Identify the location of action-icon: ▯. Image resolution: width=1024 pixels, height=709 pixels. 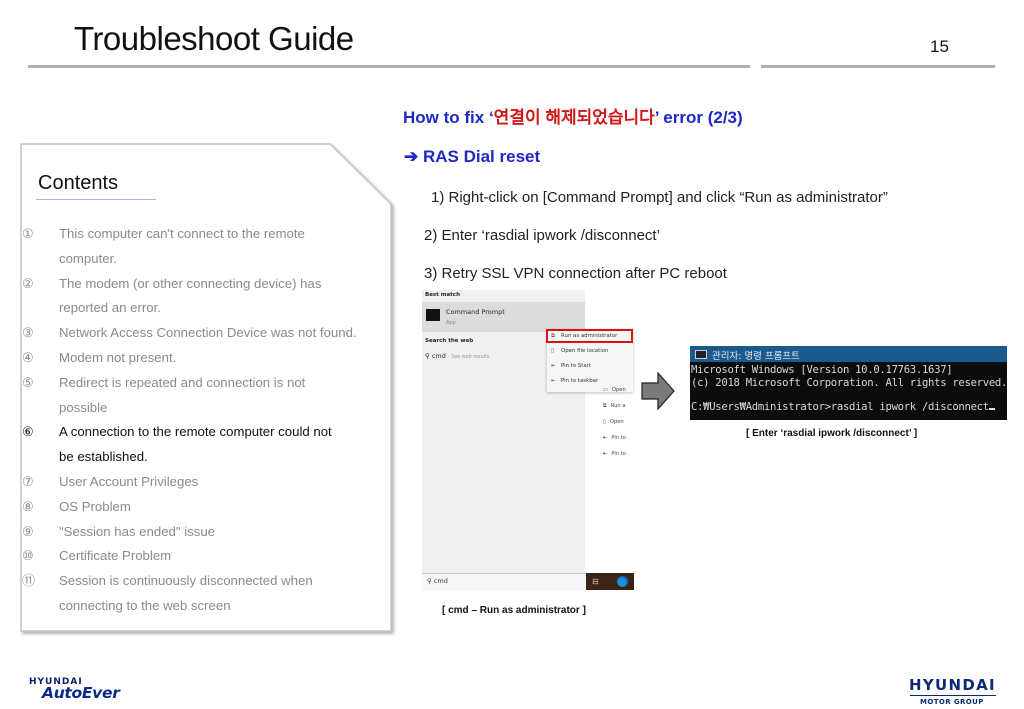
(604, 422).